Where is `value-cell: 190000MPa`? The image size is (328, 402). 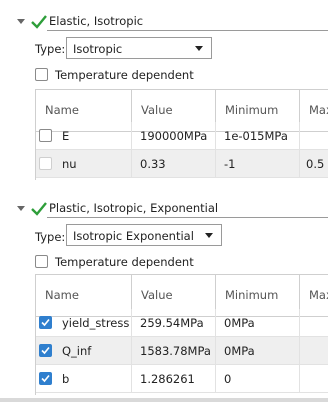
value-cell: 190000MPa is located at coordinates (174, 136).